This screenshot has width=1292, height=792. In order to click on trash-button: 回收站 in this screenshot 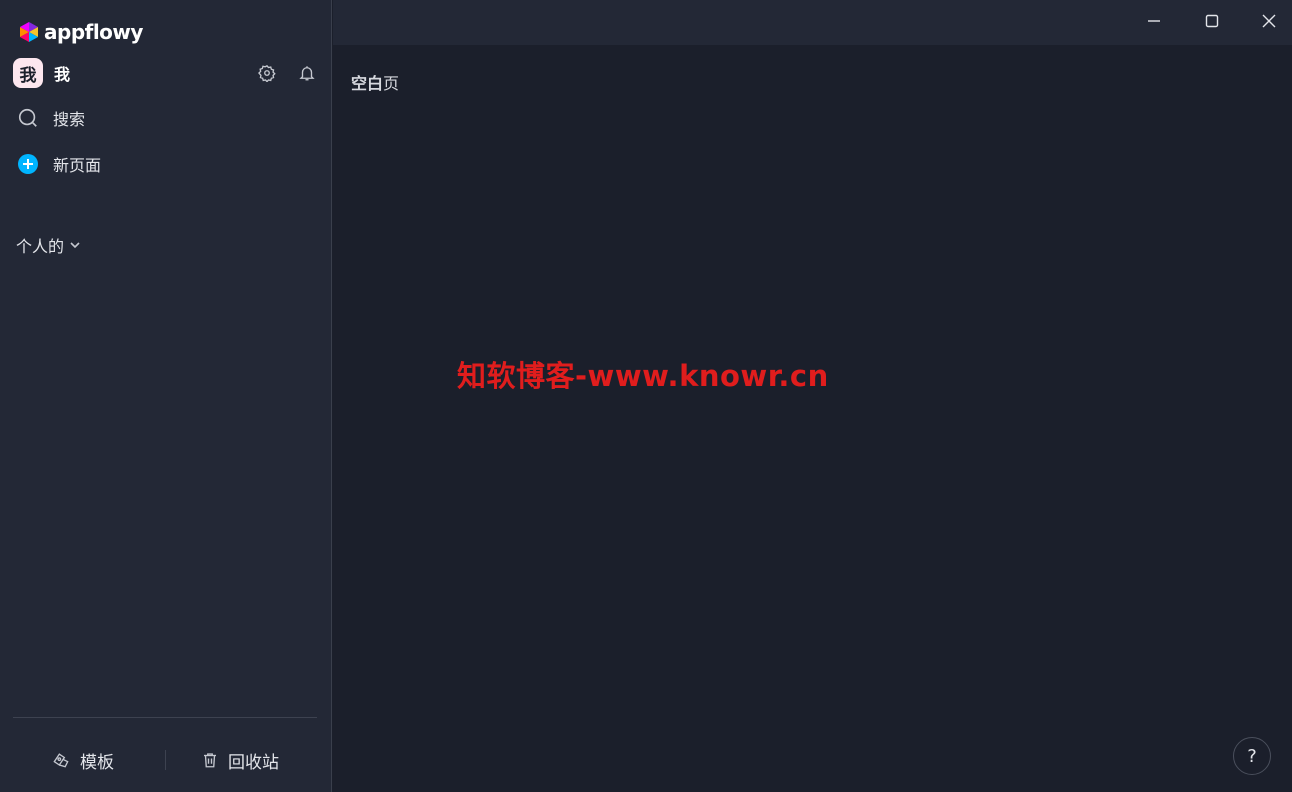, I will do `click(240, 760)`.